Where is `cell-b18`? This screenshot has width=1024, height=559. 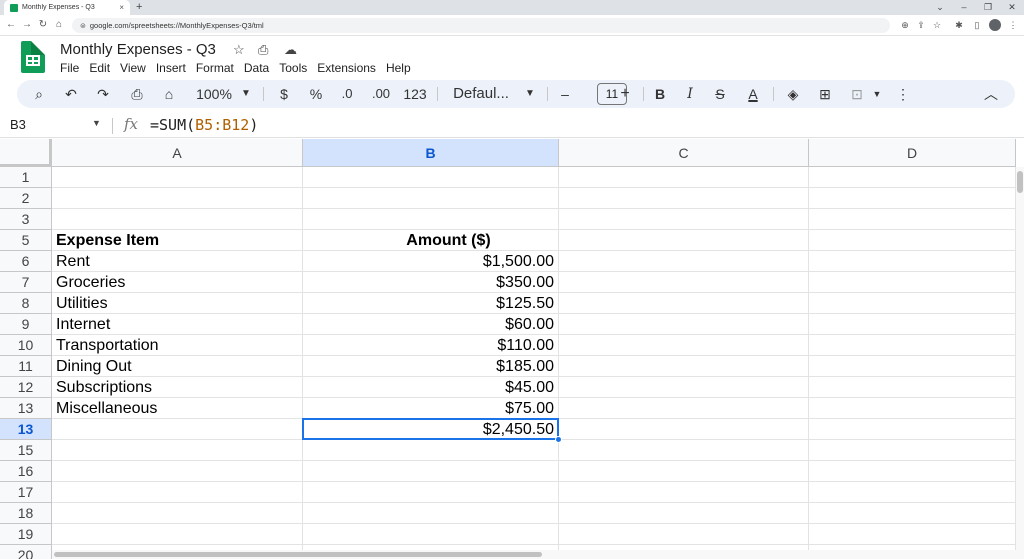 cell-b18 is located at coordinates (431, 513).